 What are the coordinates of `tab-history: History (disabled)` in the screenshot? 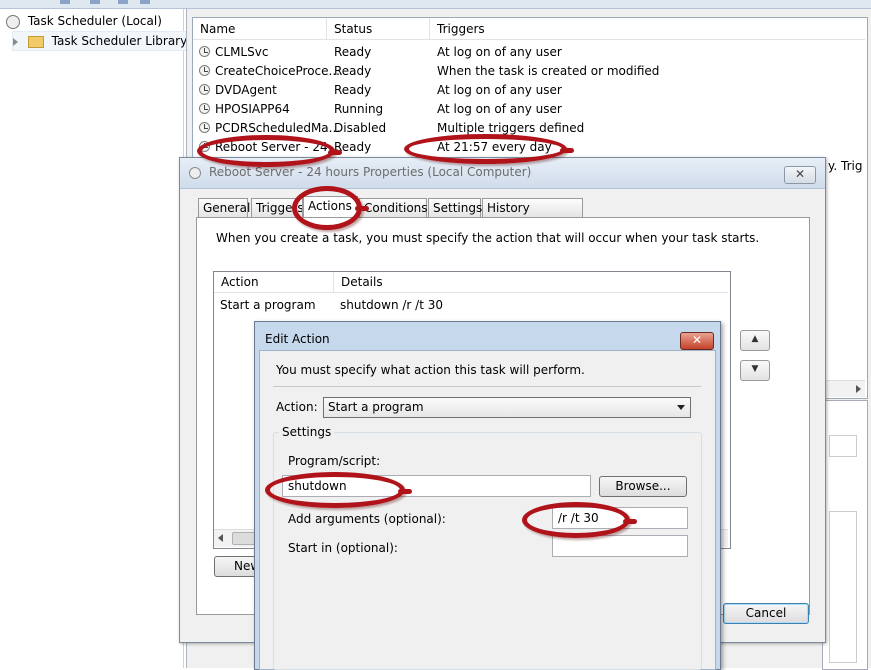 It's located at (532, 216).